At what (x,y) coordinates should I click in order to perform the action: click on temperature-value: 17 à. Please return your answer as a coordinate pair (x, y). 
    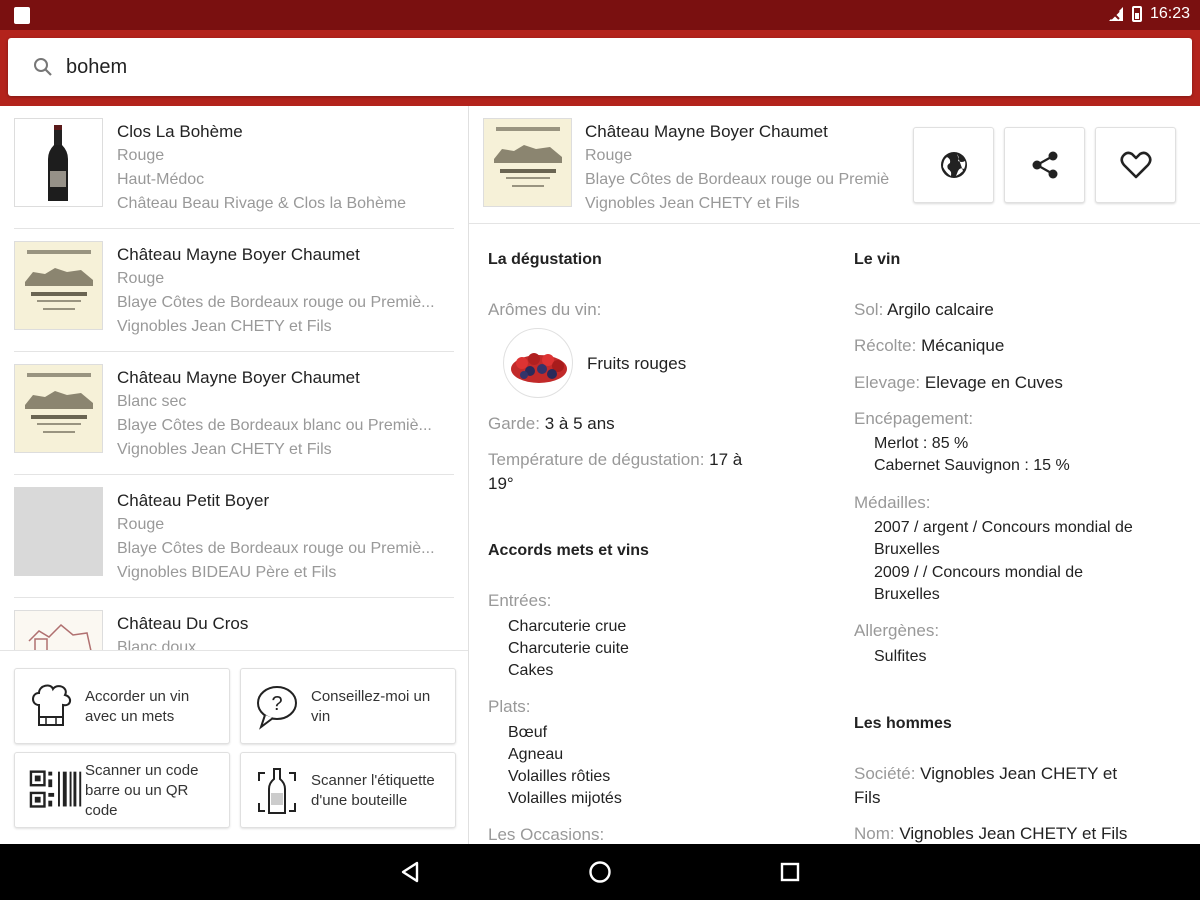
    Looking at the image, I should click on (726, 459).